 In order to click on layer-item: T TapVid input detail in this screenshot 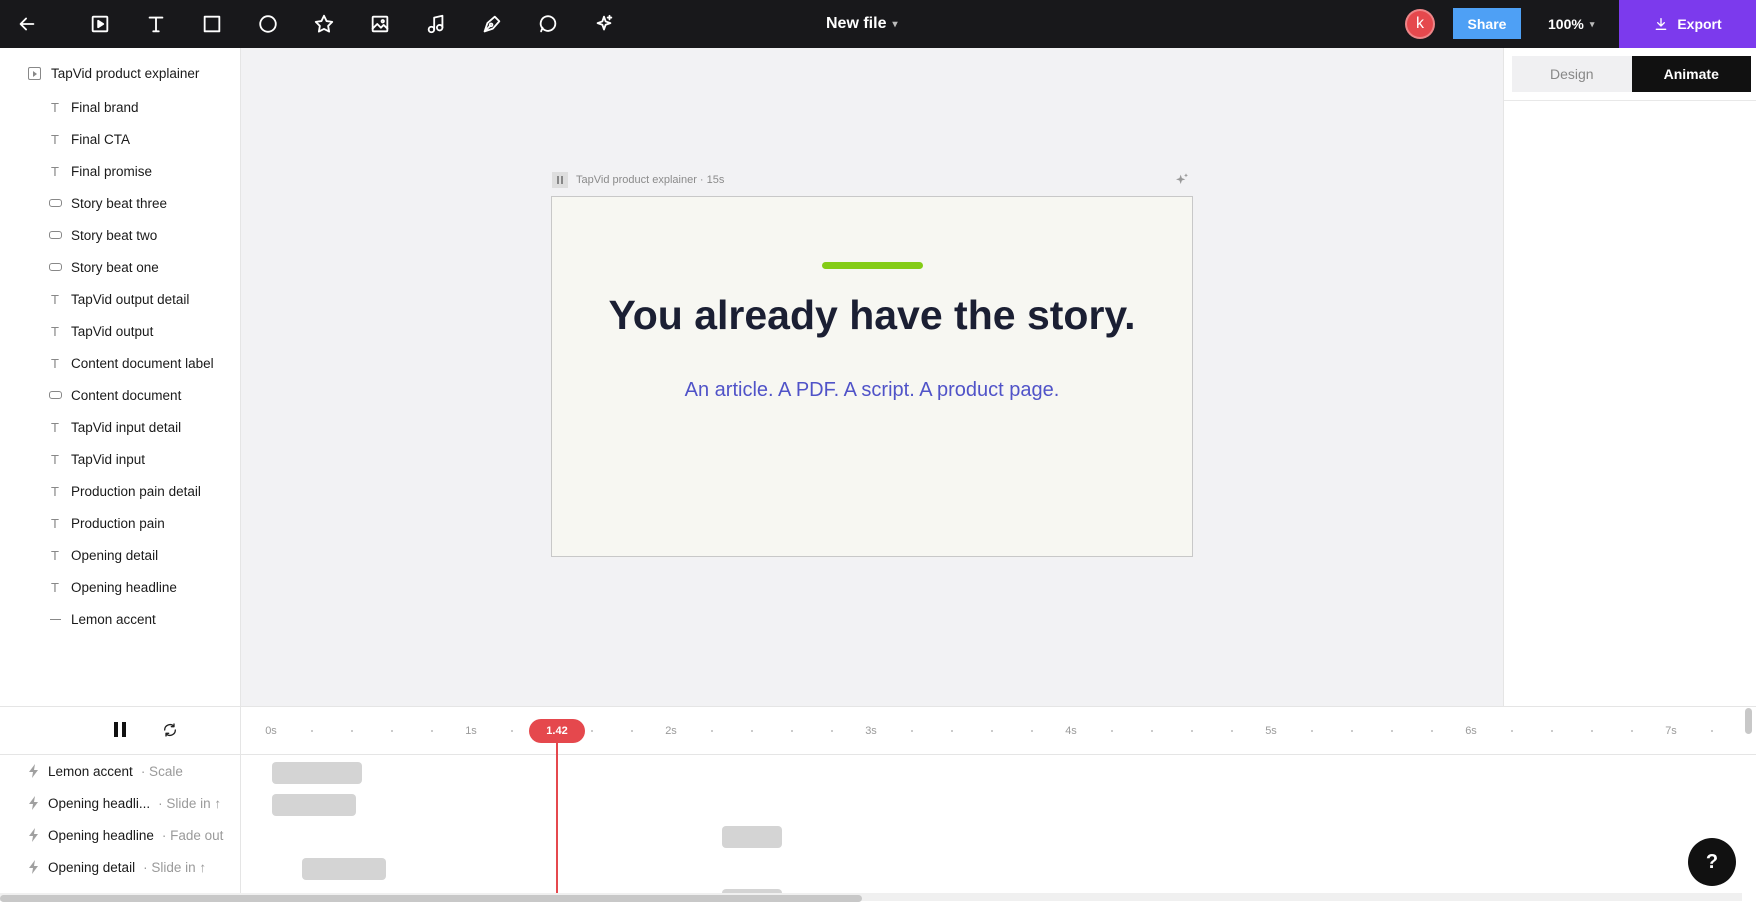, I will do `click(131, 427)`.